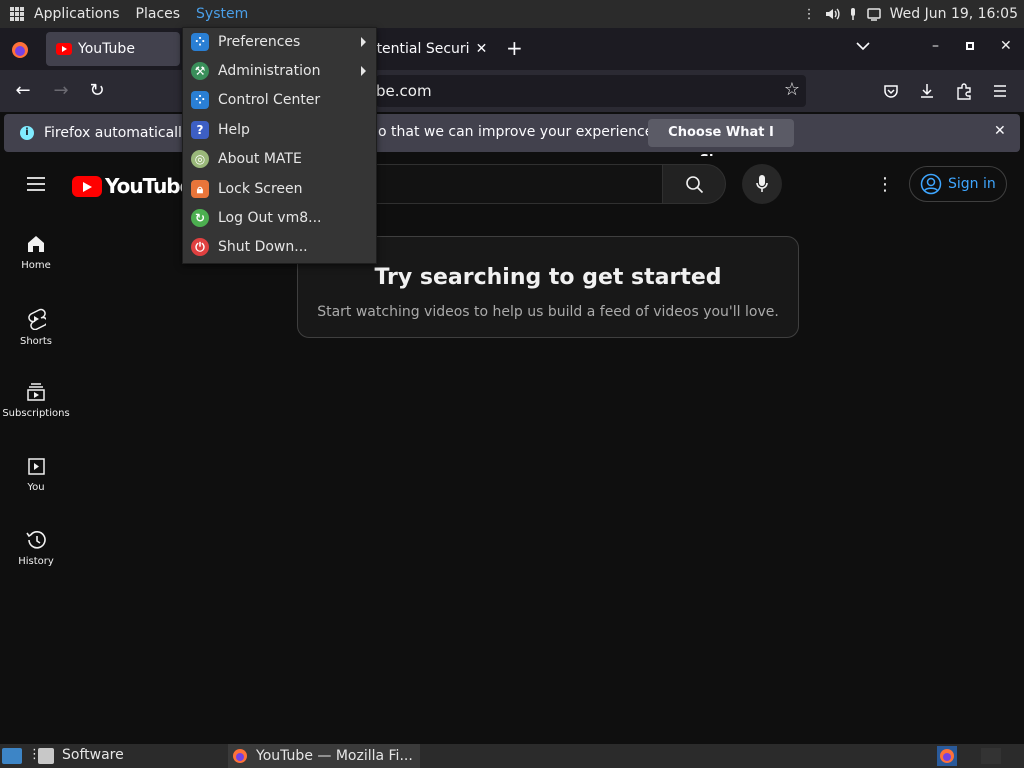 Image resolution: width=1024 pixels, height=768 pixels. Describe the element at coordinates (762, 184) in the screenshot. I see `voice-search-button` at that location.